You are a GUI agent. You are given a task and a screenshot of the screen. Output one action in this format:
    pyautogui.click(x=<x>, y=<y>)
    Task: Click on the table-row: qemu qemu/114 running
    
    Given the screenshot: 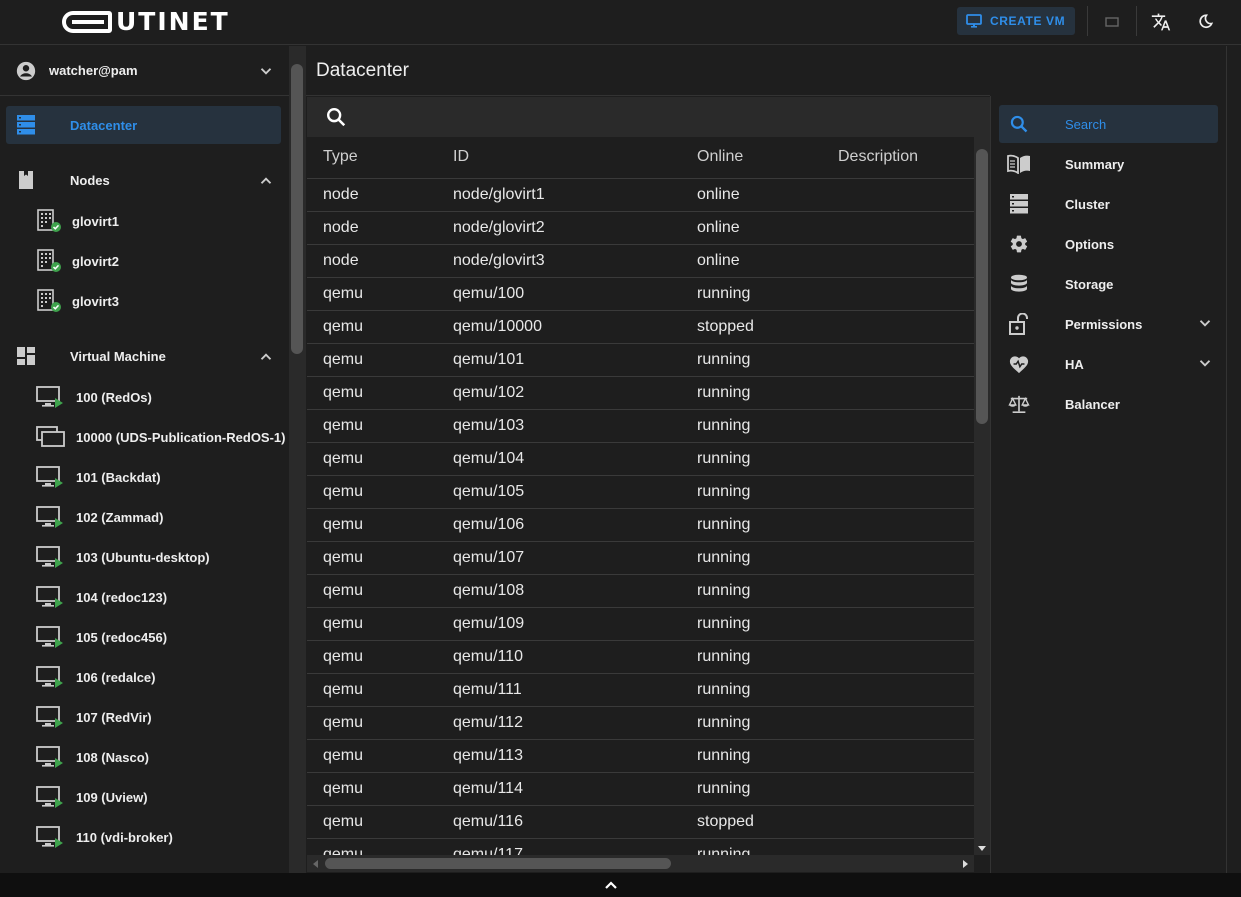 What is the action you would take?
    pyautogui.click(x=640, y=789)
    